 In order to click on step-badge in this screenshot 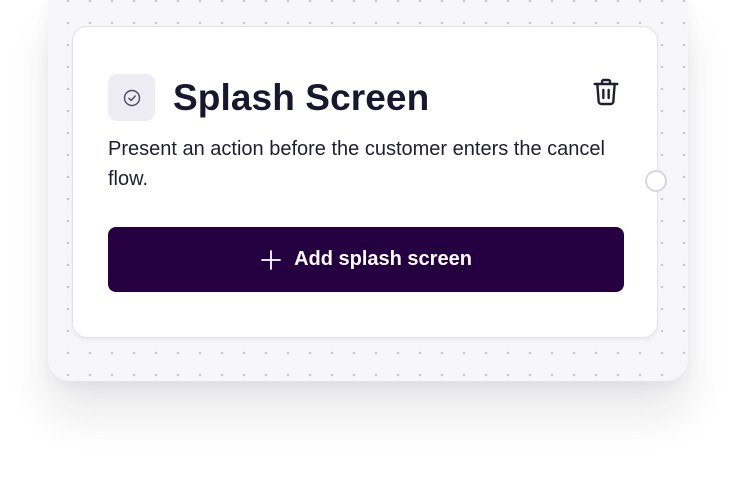, I will do `click(131, 97)`.